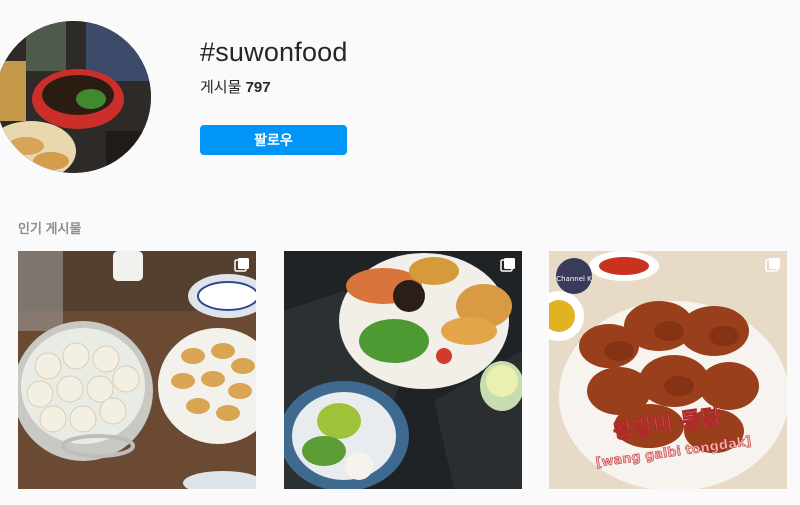 This screenshot has width=800, height=505. I want to click on post-count: 게시물 797, so click(235, 86).